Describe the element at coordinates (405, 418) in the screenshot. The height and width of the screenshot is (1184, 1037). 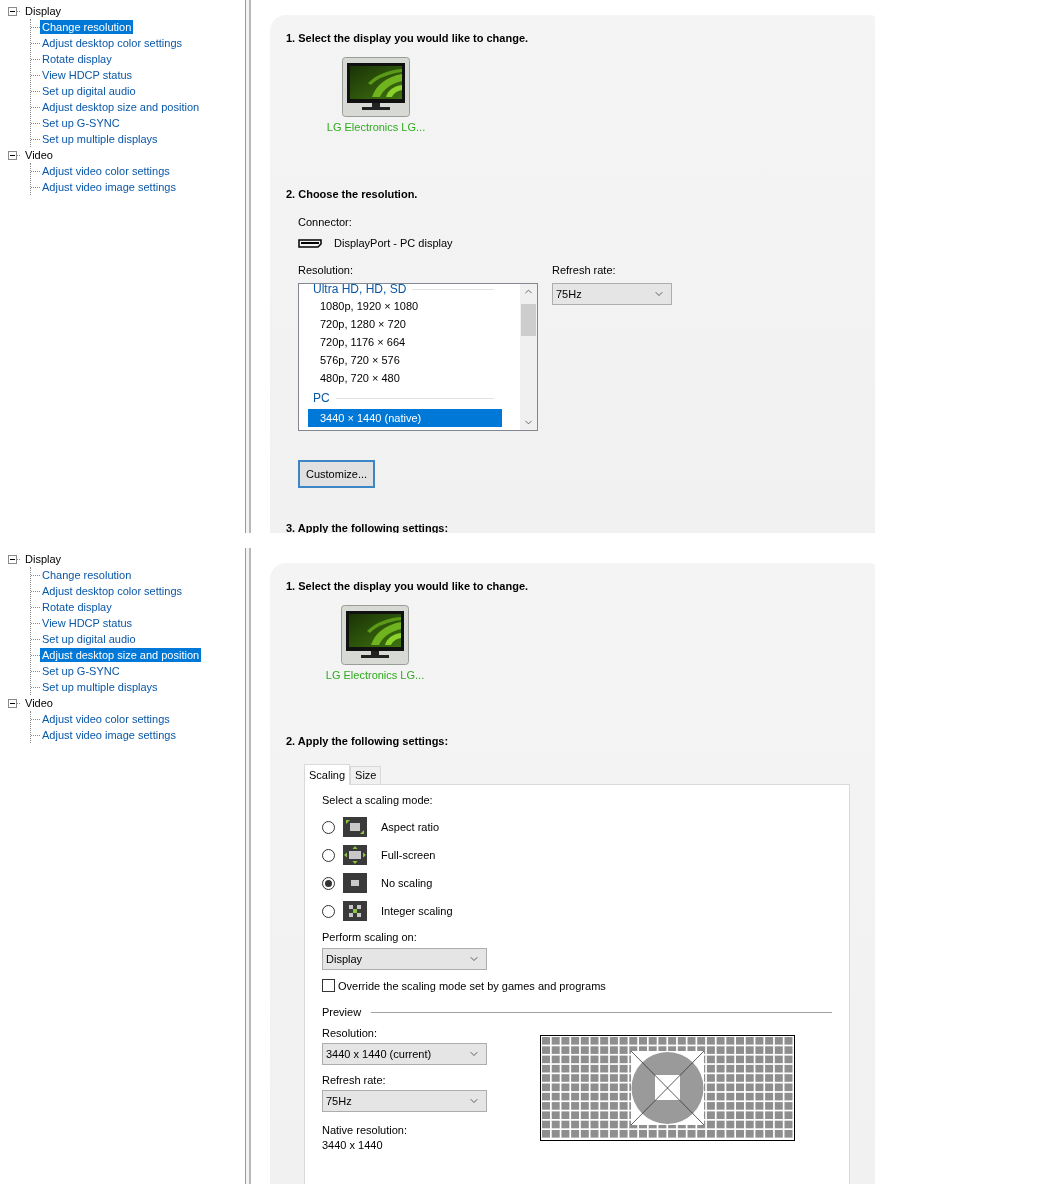
I see `resolution-option: 3440 × 1440 (native)` at that location.